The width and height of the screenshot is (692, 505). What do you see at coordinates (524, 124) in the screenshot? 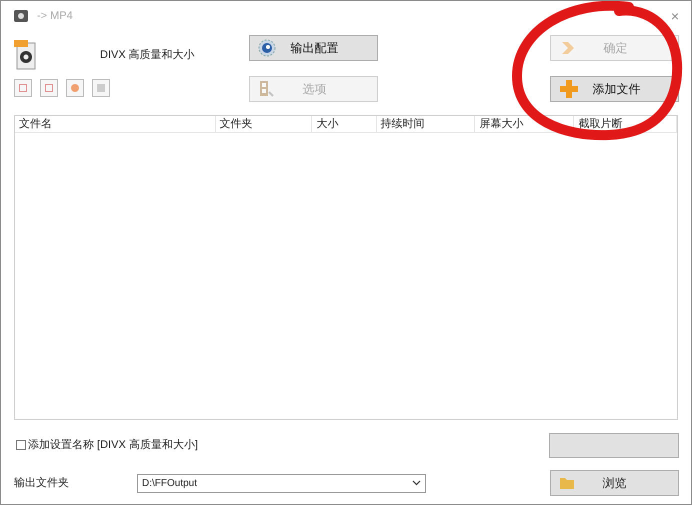
I see `column-header: 屏幕大小` at bounding box center [524, 124].